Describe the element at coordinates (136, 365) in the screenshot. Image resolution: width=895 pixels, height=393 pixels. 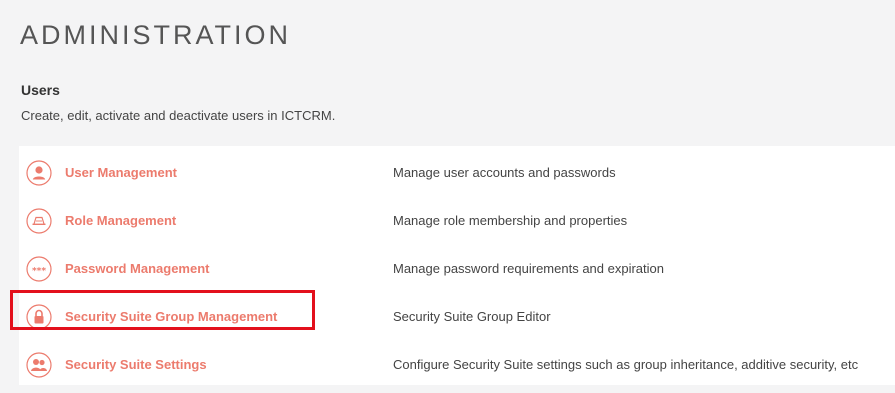
I see `security-suite-settings-link: Security Suite Settings` at that location.